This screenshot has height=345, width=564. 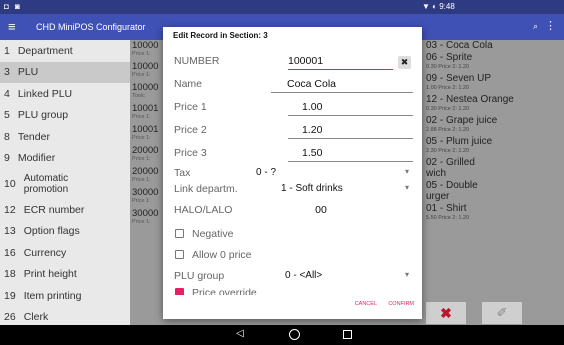 I want to click on menu-icon: ≡, so click(x=12, y=26).